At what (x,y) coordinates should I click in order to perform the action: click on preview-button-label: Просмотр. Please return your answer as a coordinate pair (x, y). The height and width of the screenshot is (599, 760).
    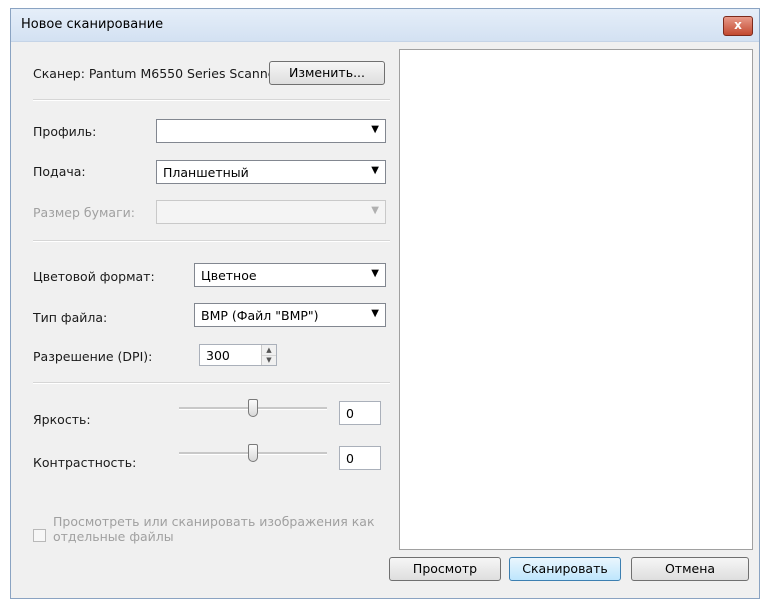
    Looking at the image, I should click on (445, 568).